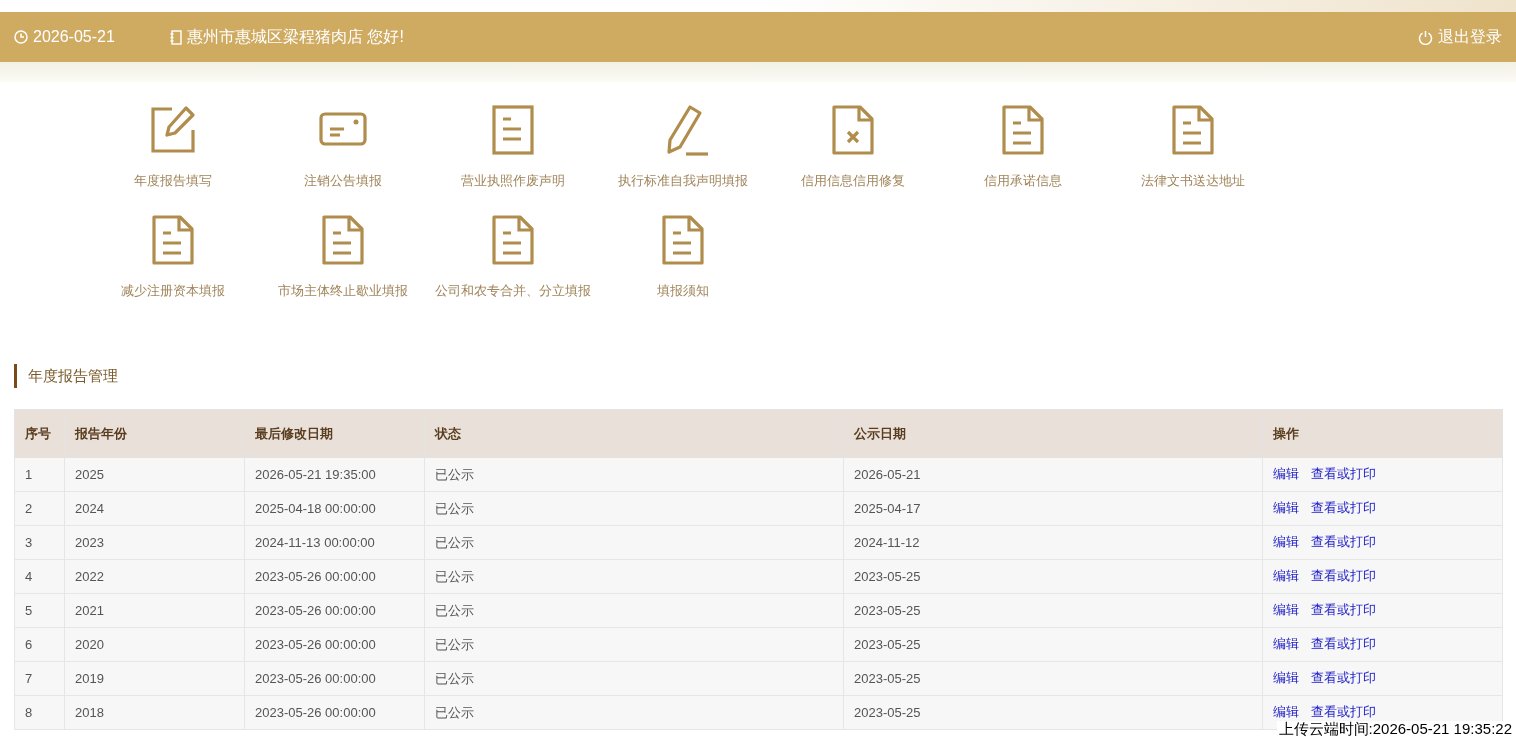 The image size is (1516, 737). Describe the element at coordinates (154, 542) in the screenshot. I see `table-cell: 2023` at that location.